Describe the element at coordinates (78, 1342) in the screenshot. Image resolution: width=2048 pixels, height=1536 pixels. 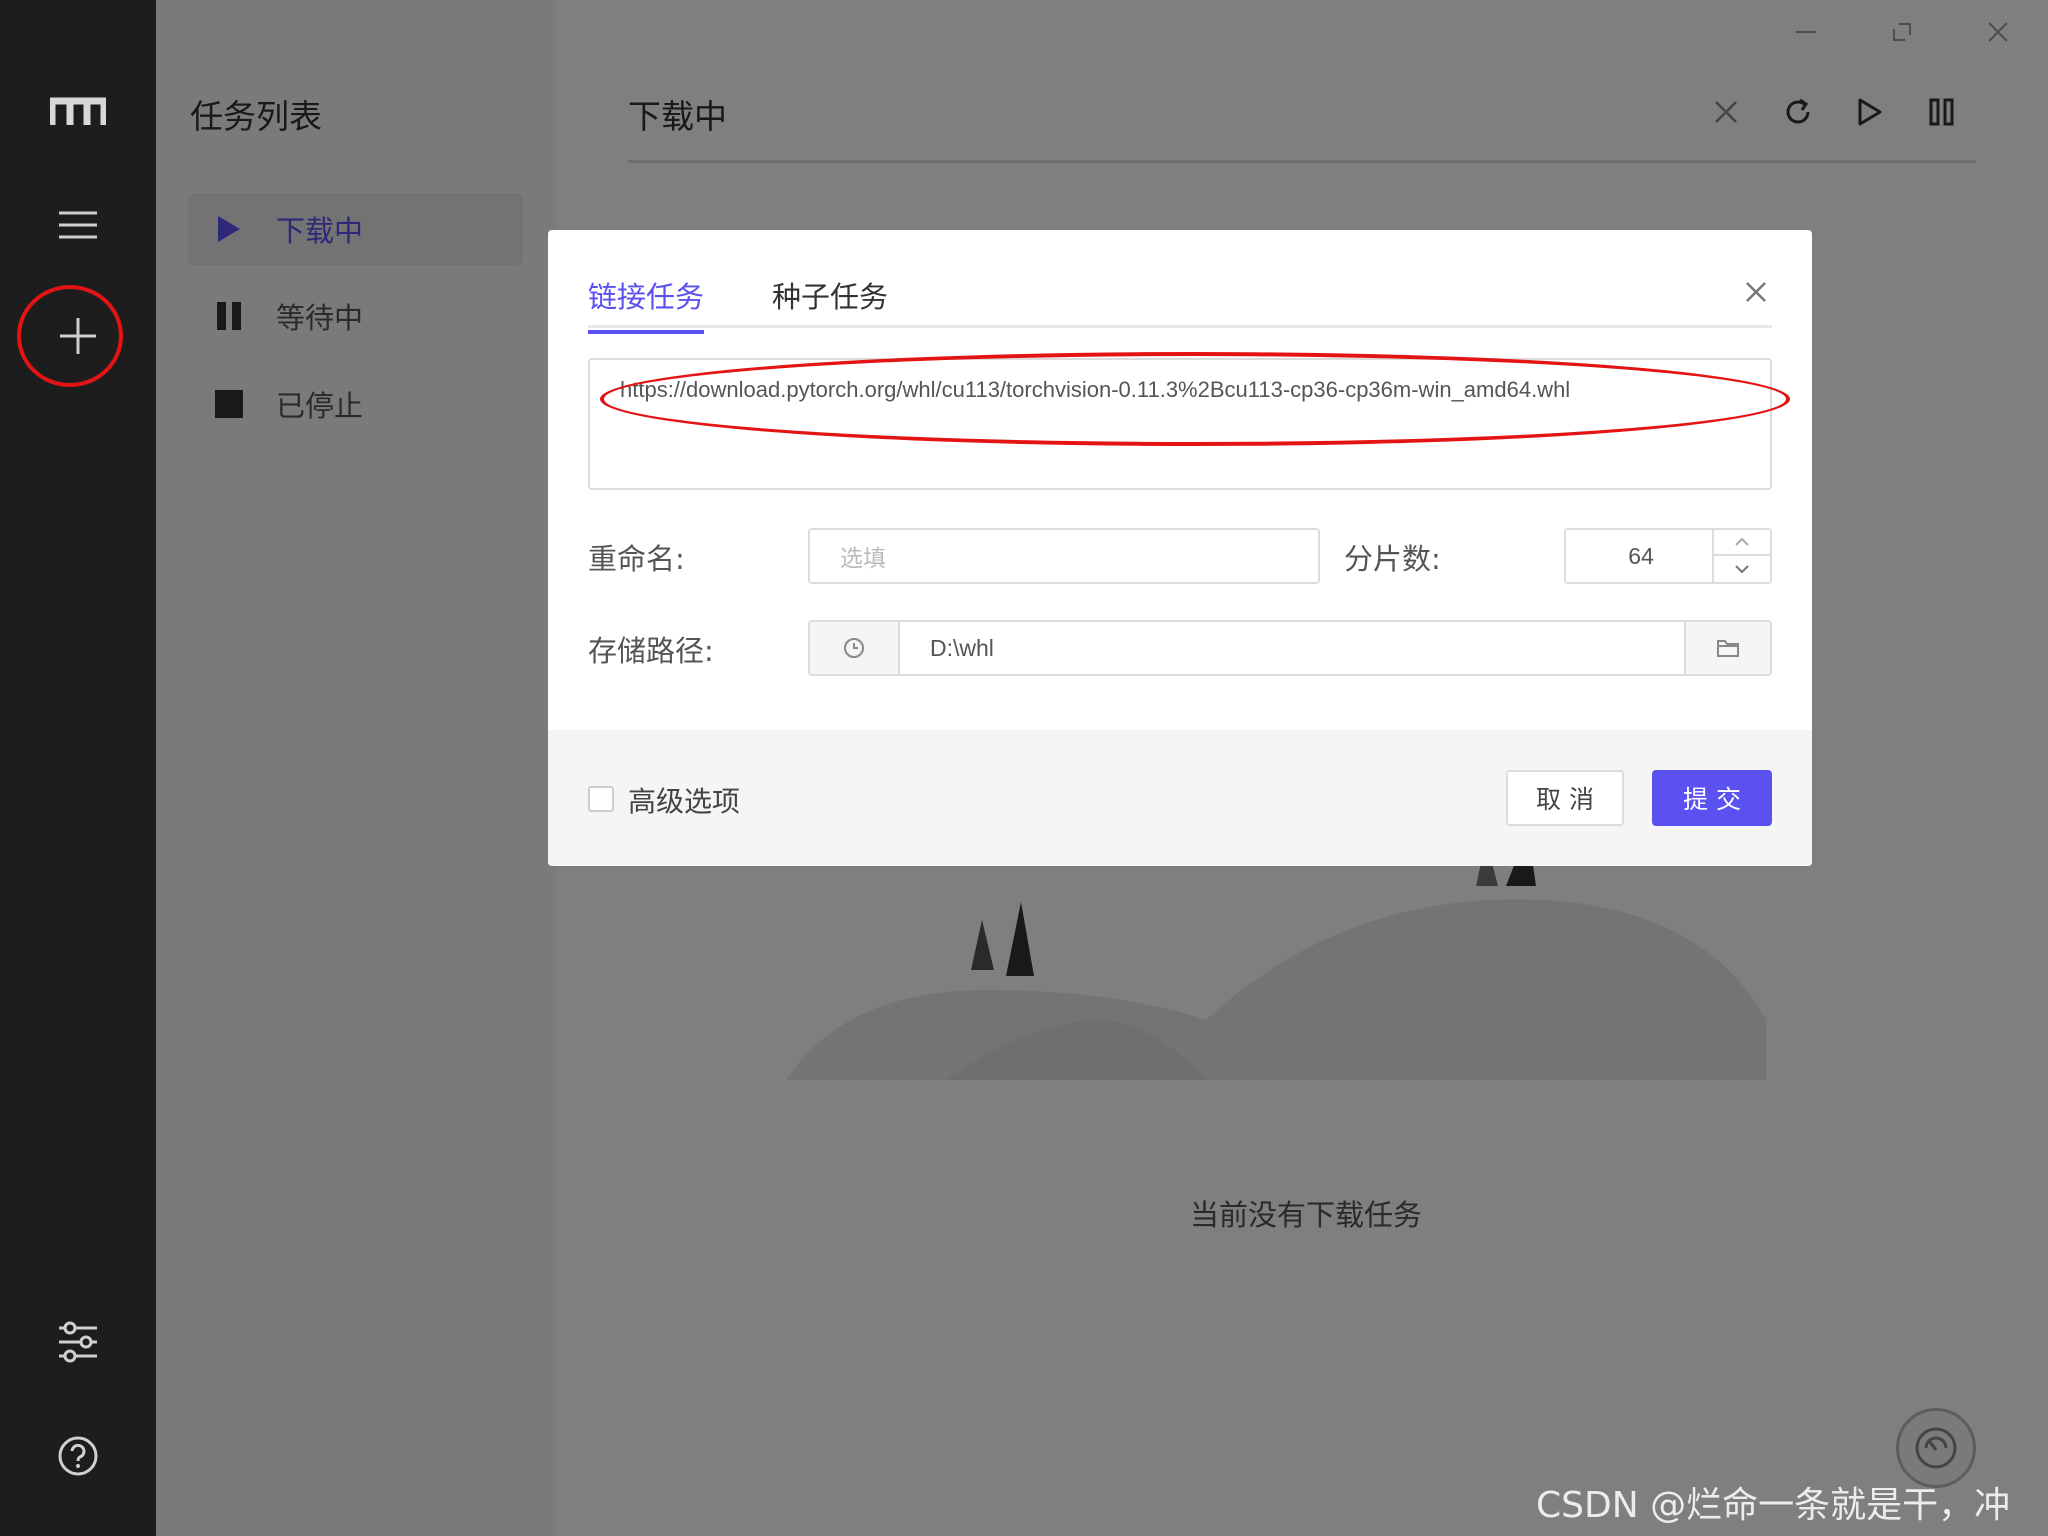
I see `settings-sliders-icon` at that location.